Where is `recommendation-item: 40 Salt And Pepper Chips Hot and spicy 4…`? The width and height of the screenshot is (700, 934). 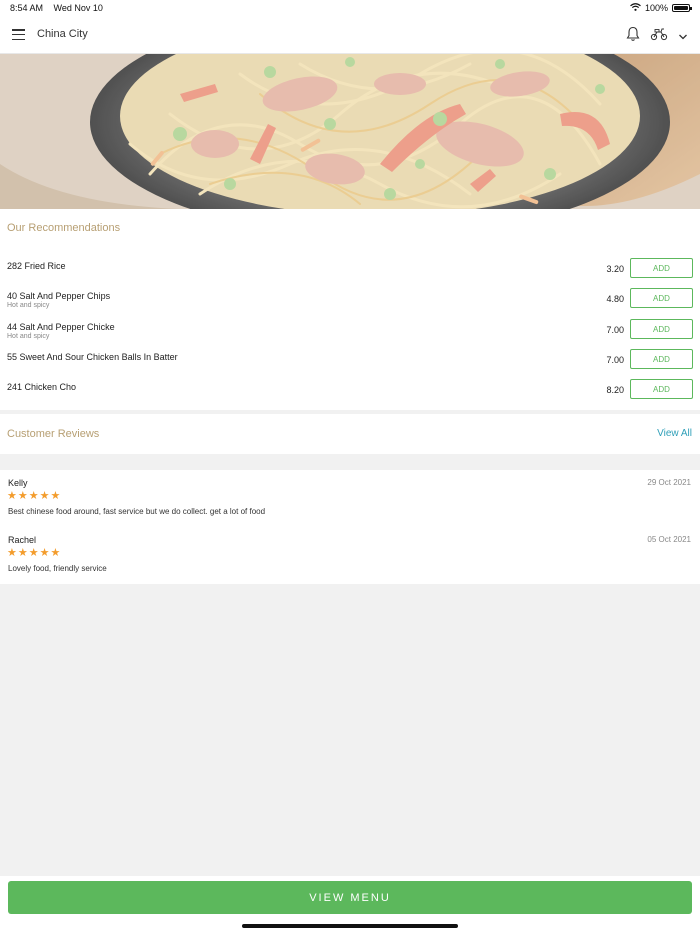
recommendation-item: 40 Salt And Pepper Chips Hot and spicy 4… is located at coordinates (350, 303).